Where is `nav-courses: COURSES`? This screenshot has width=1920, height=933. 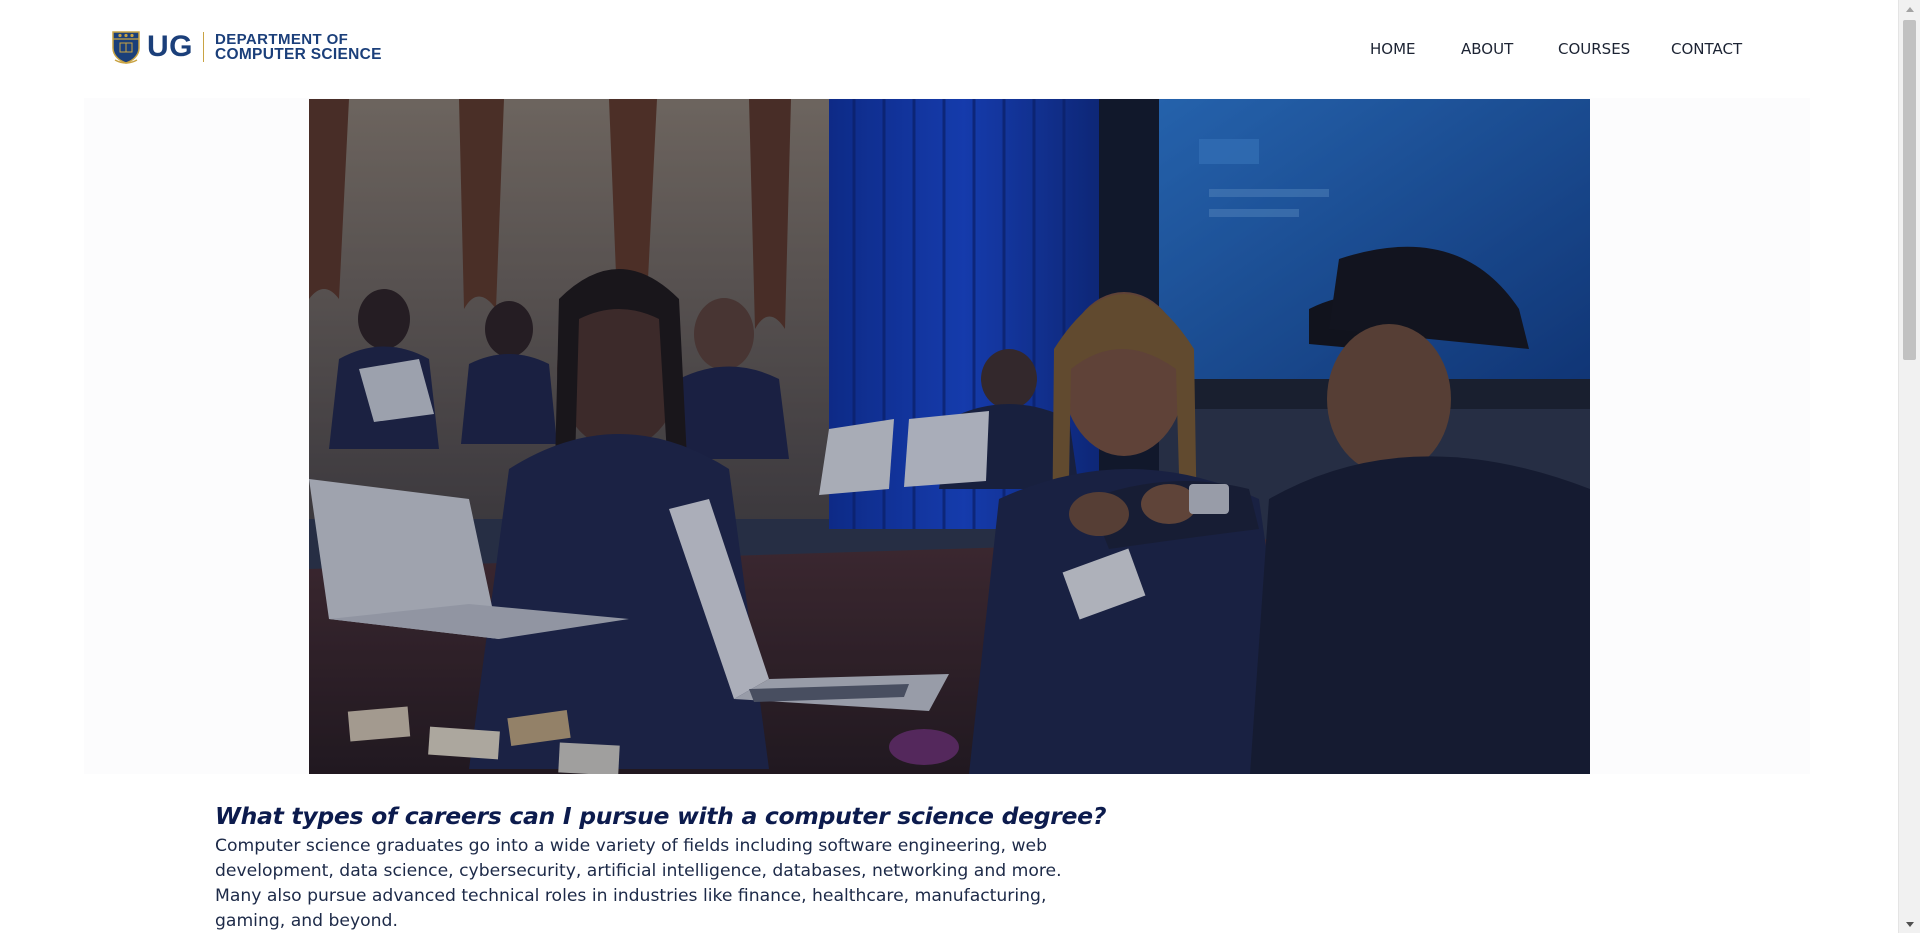 nav-courses: COURSES is located at coordinates (1594, 49).